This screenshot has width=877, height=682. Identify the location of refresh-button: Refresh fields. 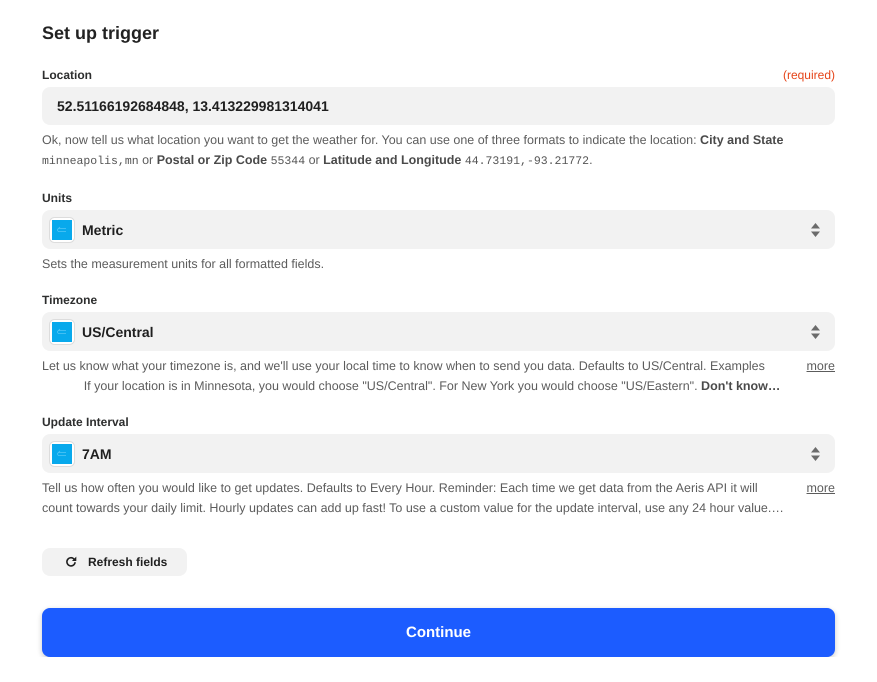
(115, 562).